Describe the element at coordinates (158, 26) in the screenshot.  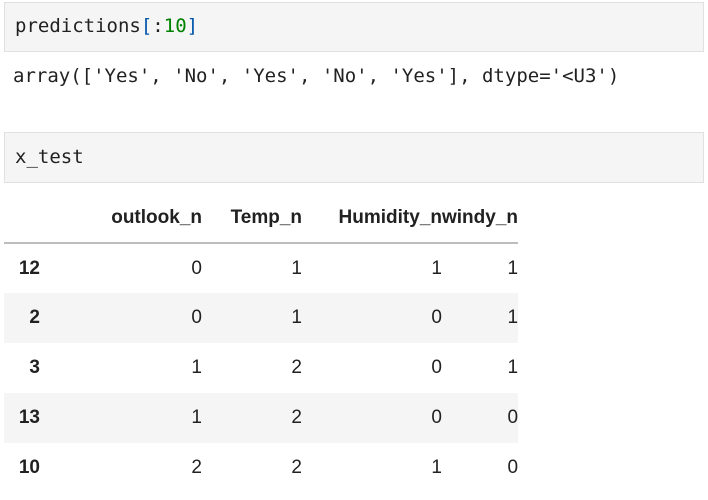
I see `code-token-colon: :` at that location.